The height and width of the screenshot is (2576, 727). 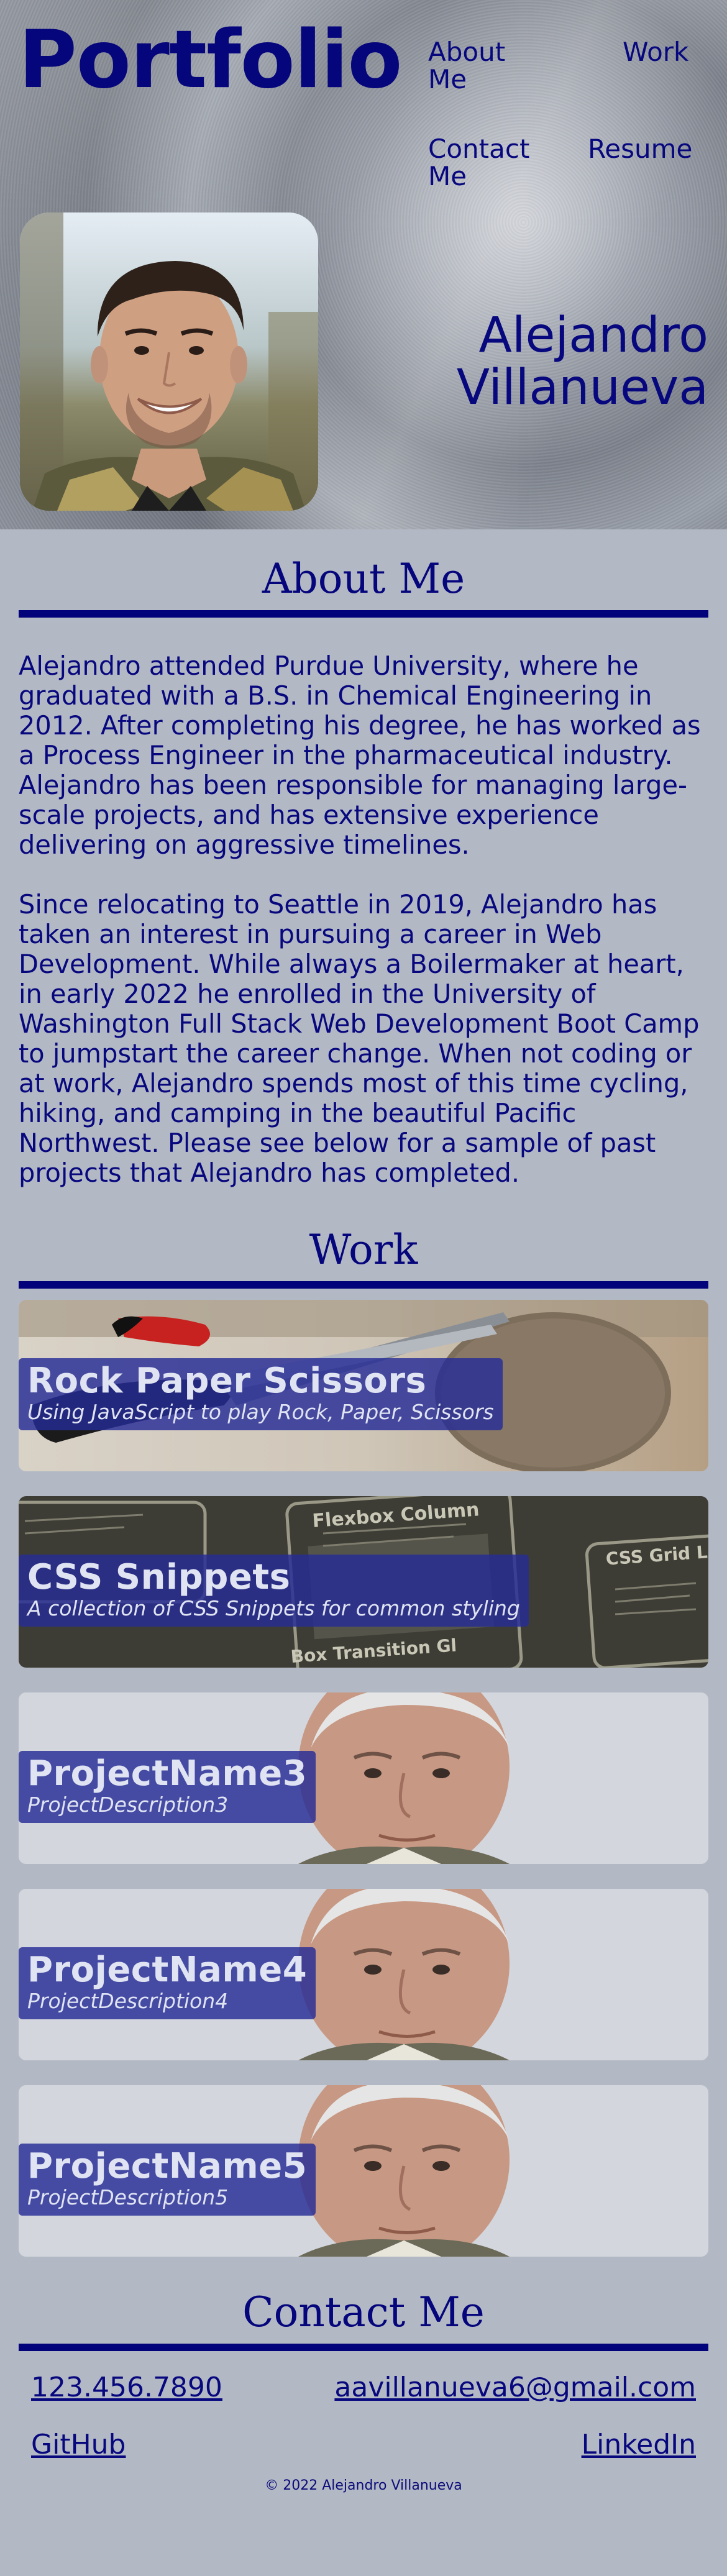 I want to click on project-title: CSS Snippets, so click(x=159, y=1577).